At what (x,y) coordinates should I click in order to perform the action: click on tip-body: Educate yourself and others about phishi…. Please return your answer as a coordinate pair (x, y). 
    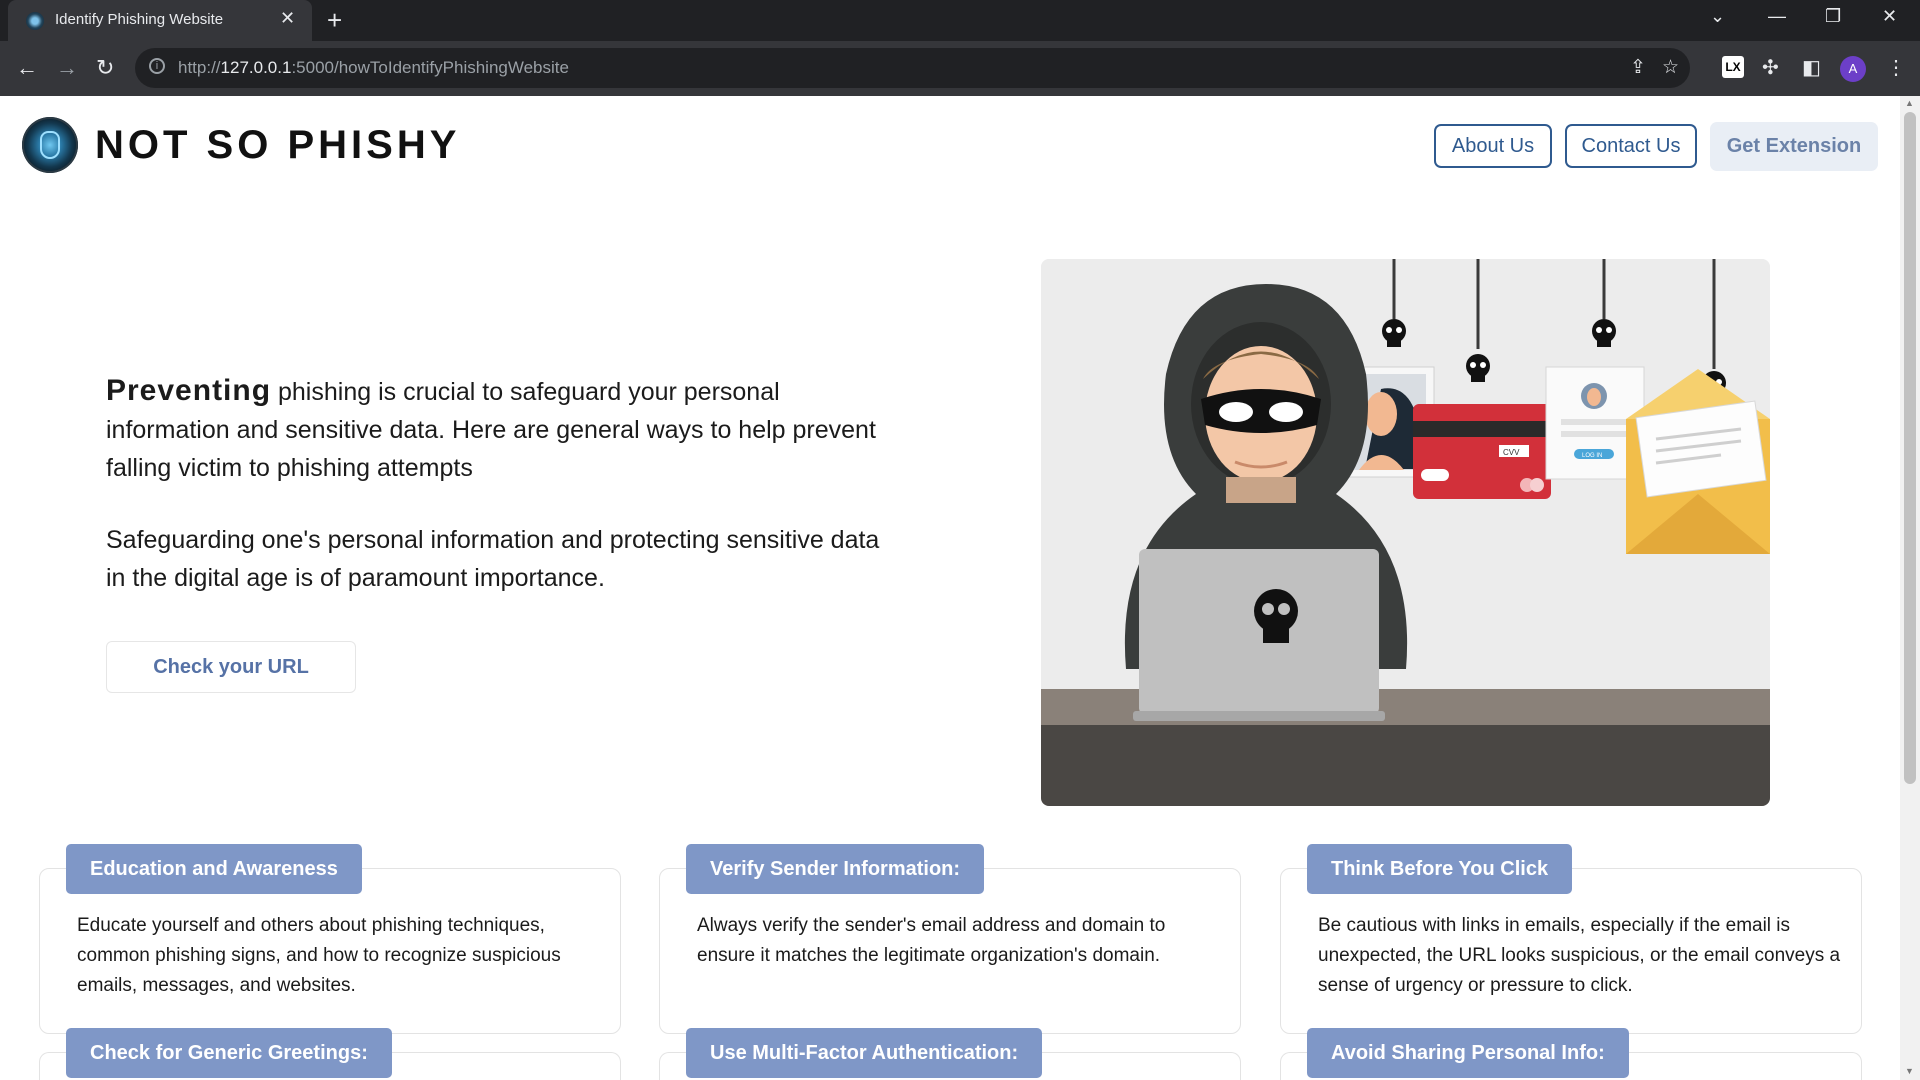
    Looking at the image, I should click on (319, 955).